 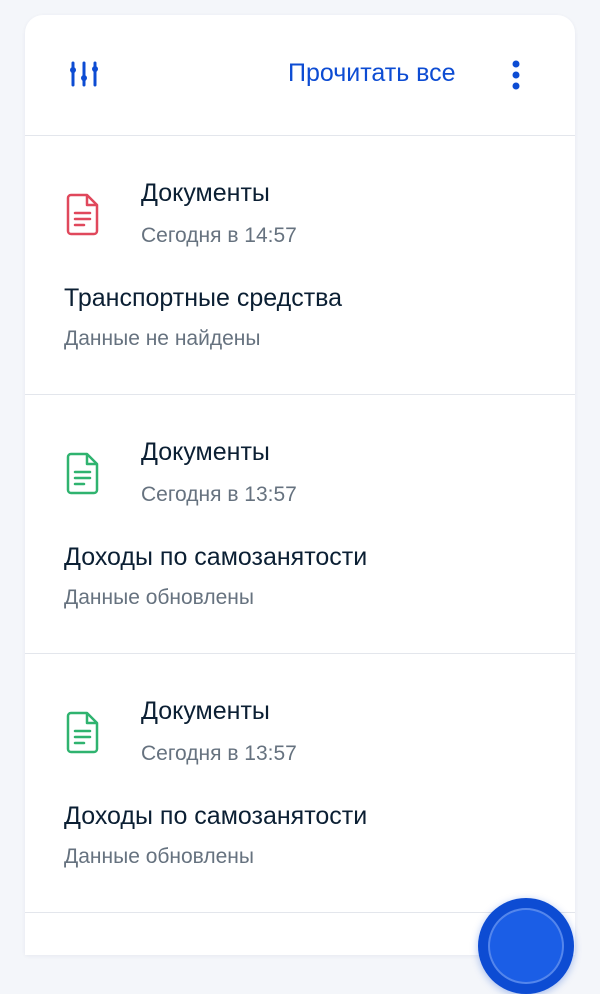 I want to click on assistant-icon, so click(x=526, y=946).